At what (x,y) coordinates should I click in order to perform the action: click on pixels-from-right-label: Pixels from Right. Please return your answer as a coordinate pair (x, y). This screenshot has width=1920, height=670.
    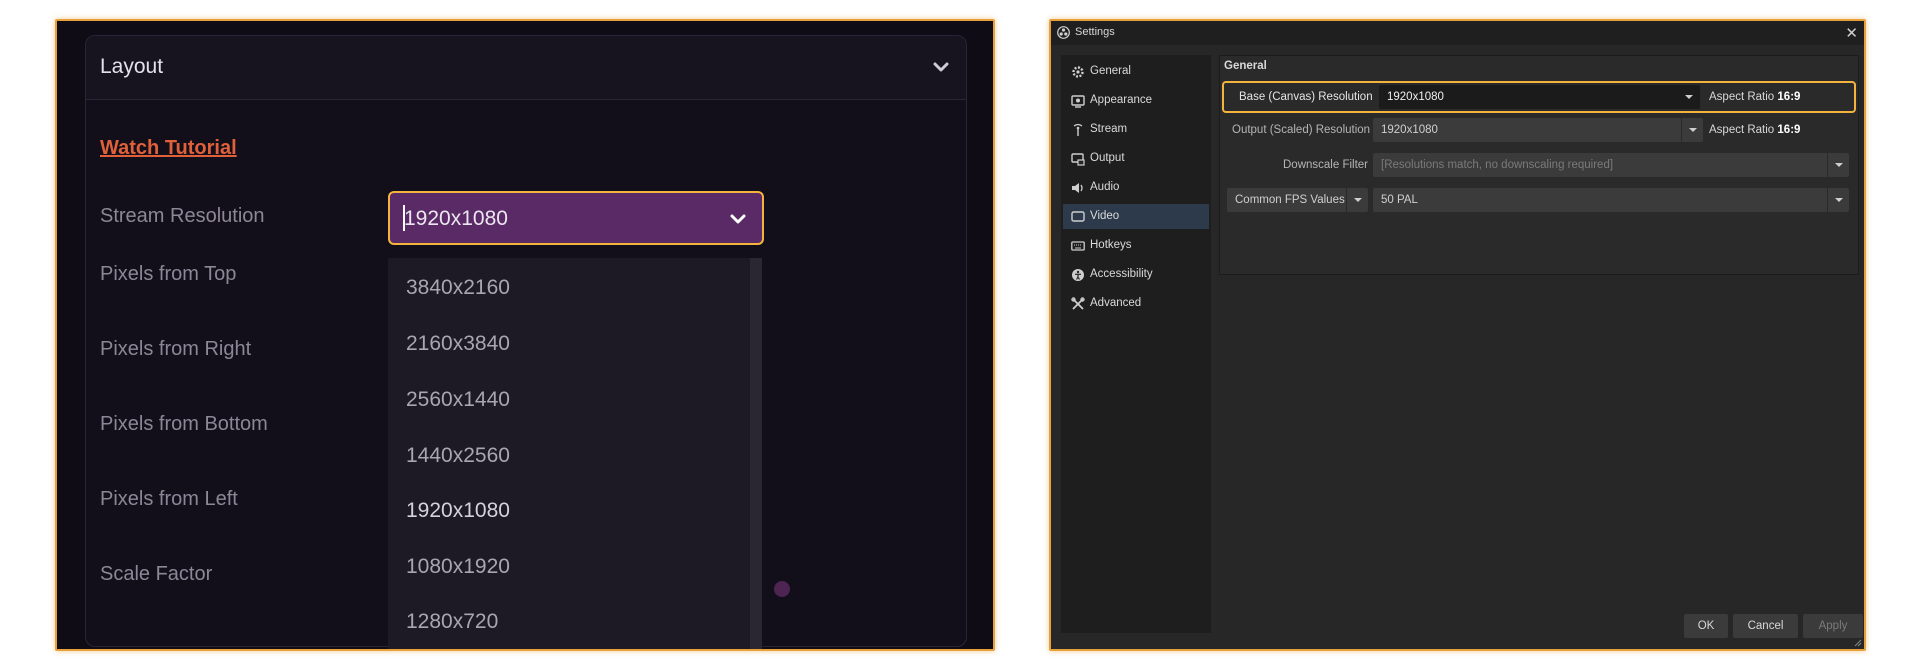
    Looking at the image, I should click on (176, 349).